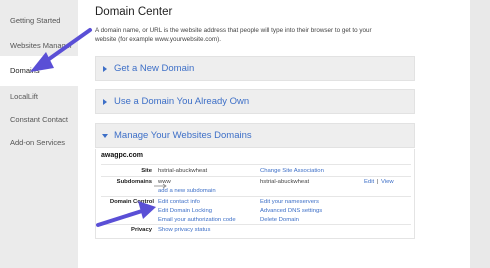 This screenshot has height=268, width=490. Describe the element at coordinates (255, 135) in the screenshot. I see `accordion-manage-domains: Manage Your Websites Domains` at that location.